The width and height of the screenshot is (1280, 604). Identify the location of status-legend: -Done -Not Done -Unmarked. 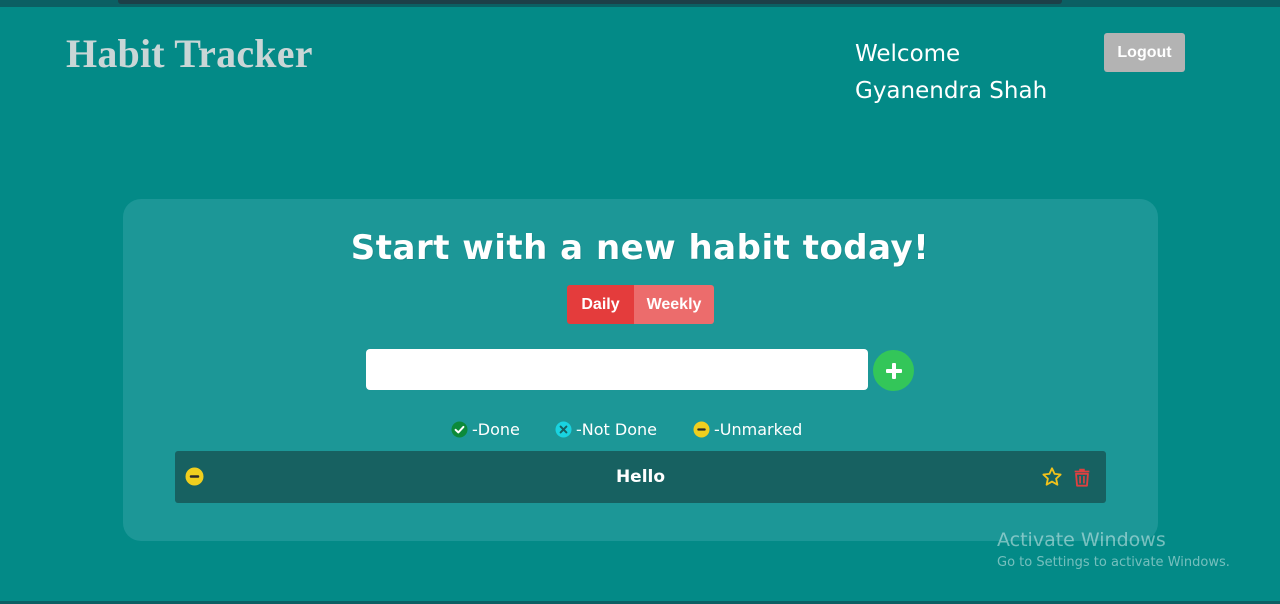
(640, 429).